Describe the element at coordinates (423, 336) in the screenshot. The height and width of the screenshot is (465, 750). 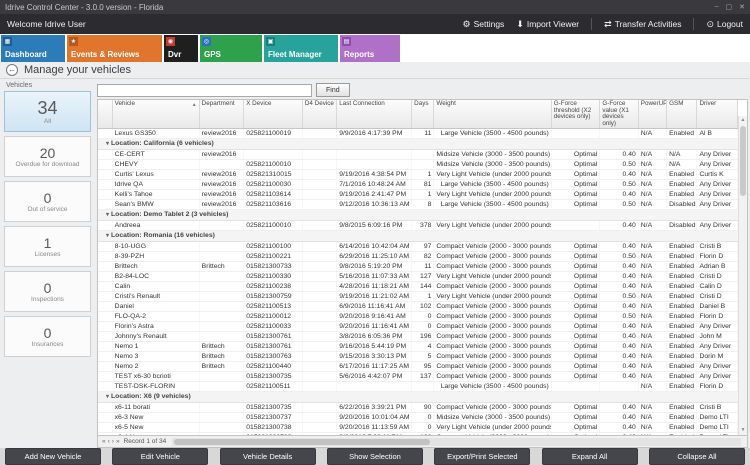
I see `cell-days: 196` at that location.